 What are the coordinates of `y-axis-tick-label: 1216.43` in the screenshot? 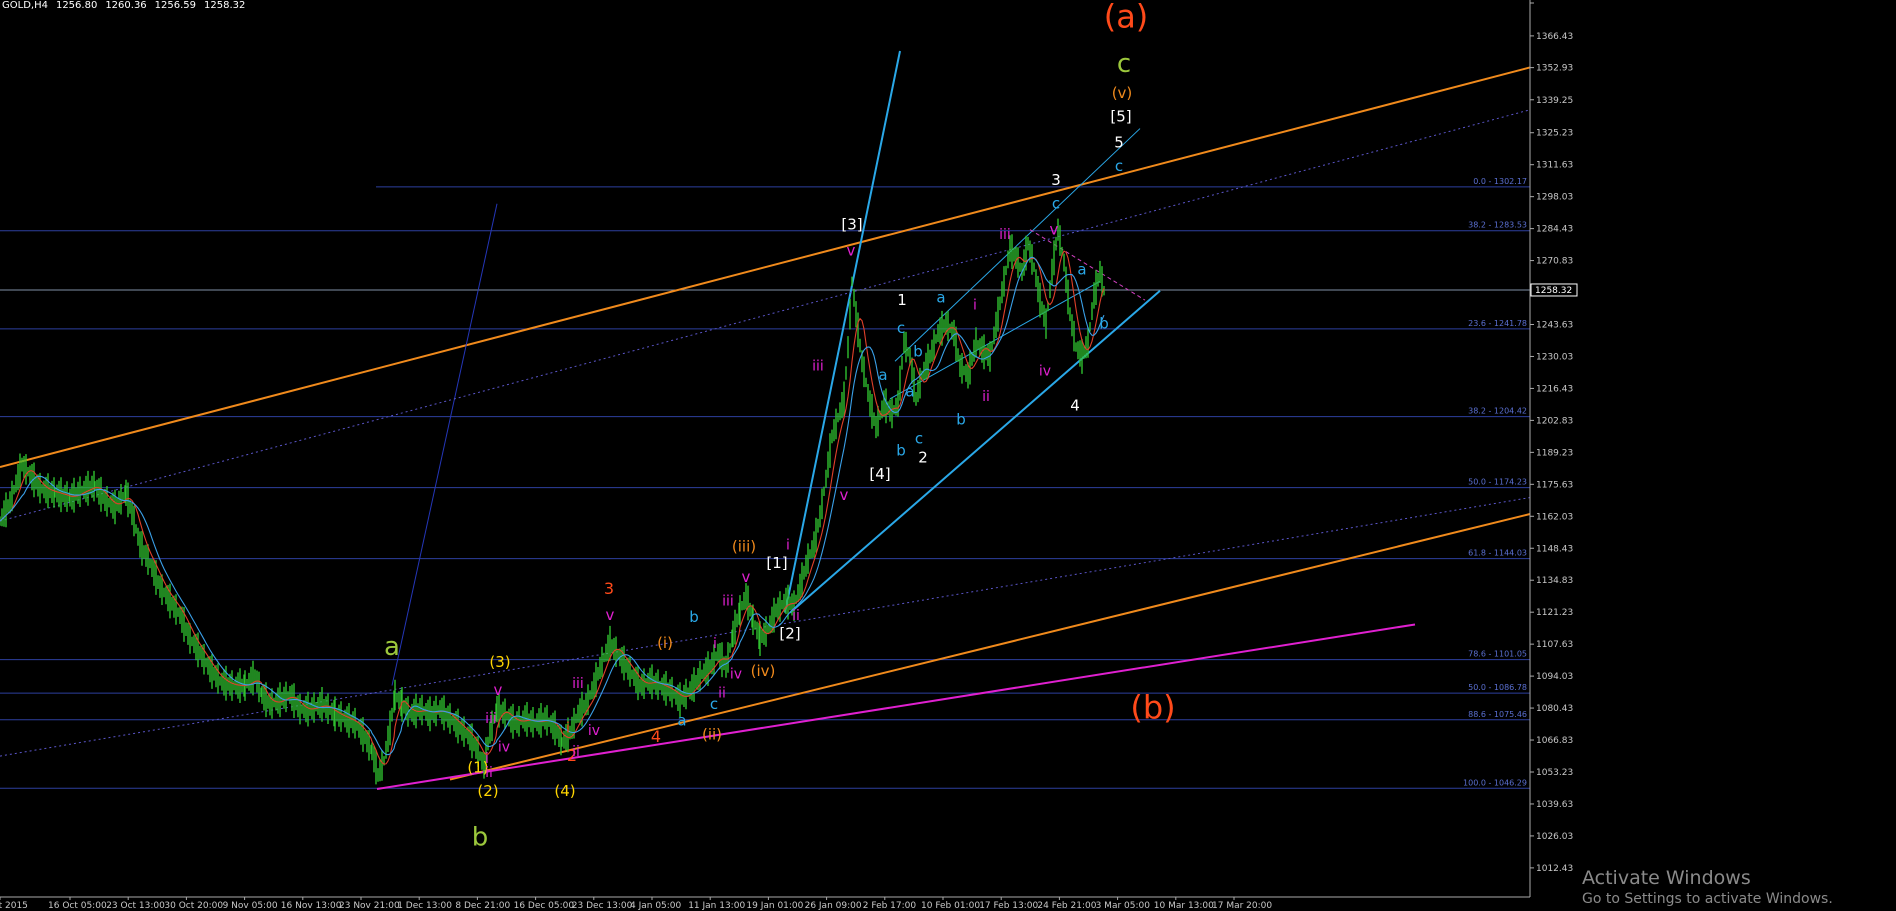 It's located at (1554, 389).